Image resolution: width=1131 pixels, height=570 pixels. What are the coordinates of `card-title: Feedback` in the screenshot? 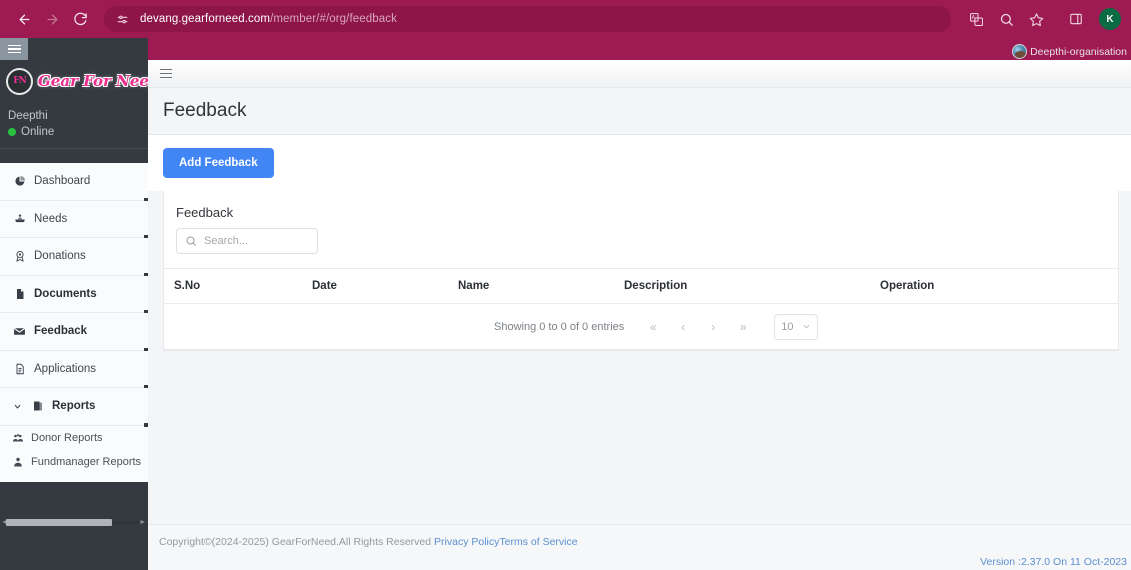 It's located at (205, 212).